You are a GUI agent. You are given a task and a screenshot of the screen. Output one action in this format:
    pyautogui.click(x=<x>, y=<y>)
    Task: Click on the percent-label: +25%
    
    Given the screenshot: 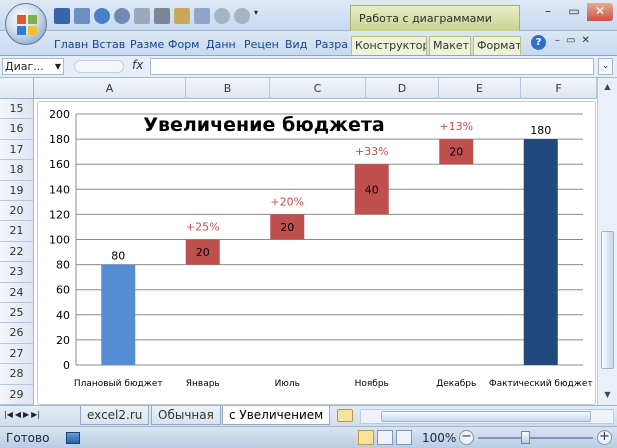 What is the action you would take?
    pyautogui.click(x=203, y=227)
    